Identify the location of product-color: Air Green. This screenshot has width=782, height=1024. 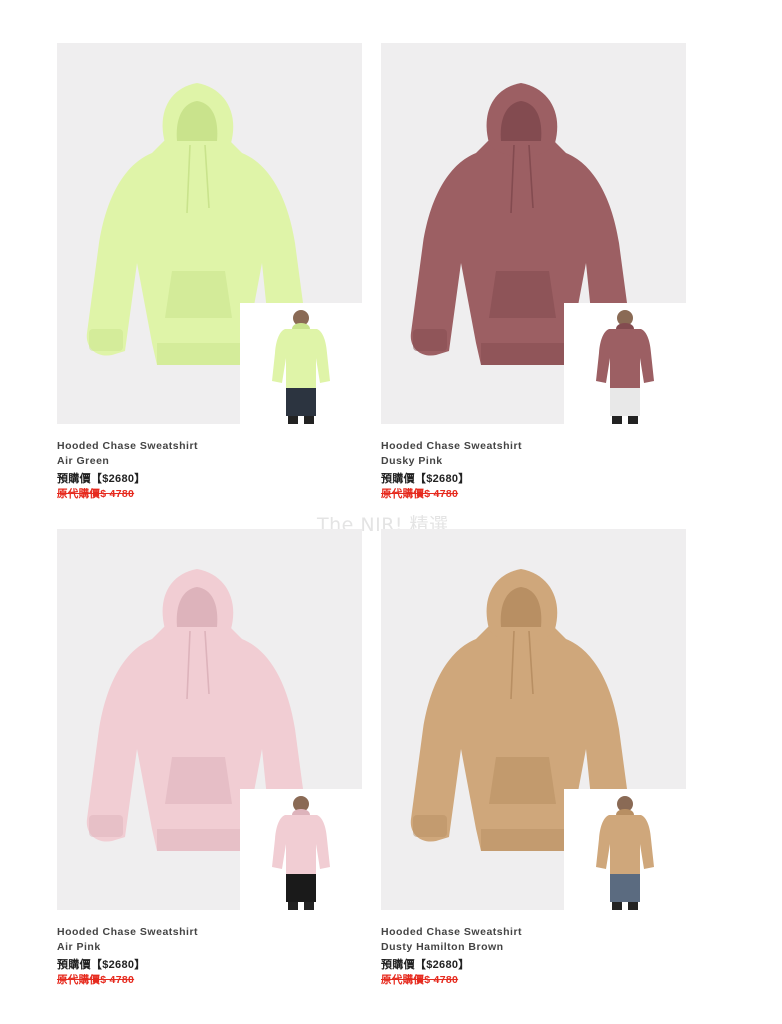
(83, 461).